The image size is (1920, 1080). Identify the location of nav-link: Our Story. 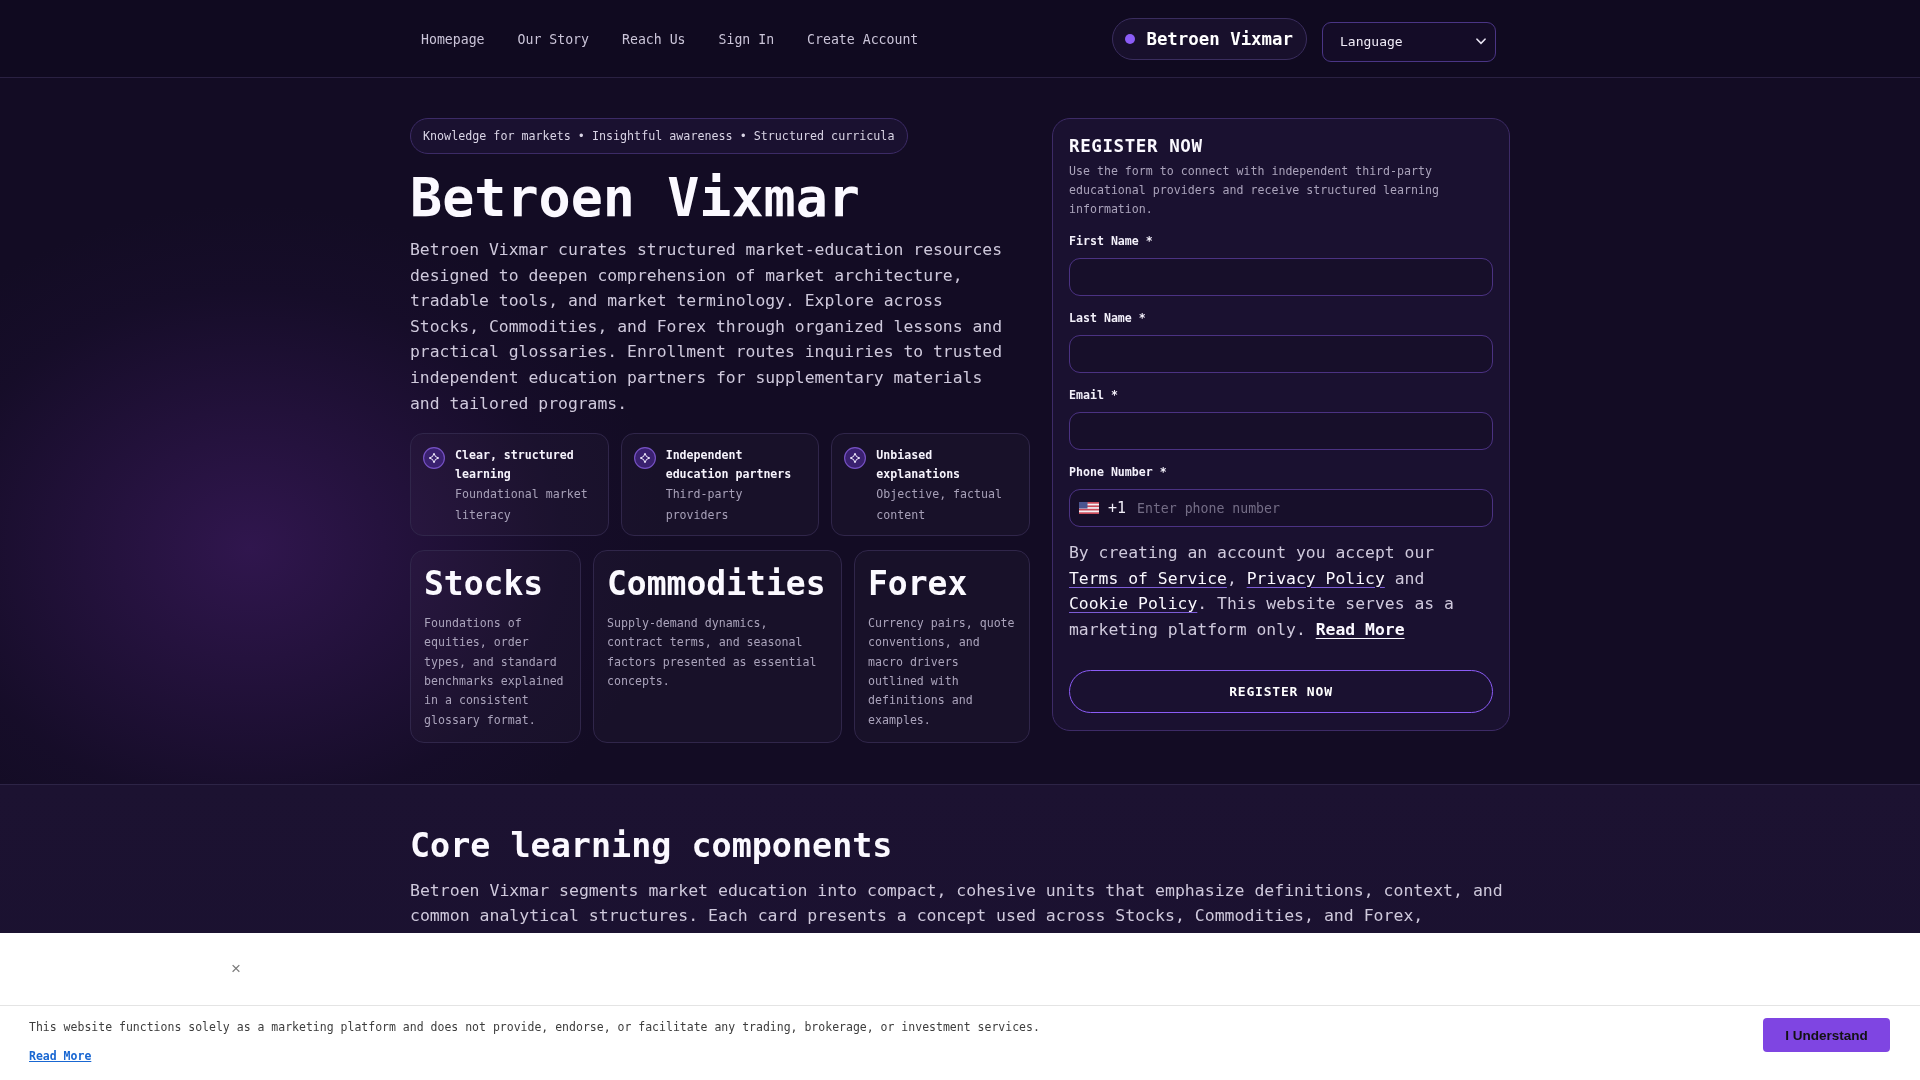
(553, 39).